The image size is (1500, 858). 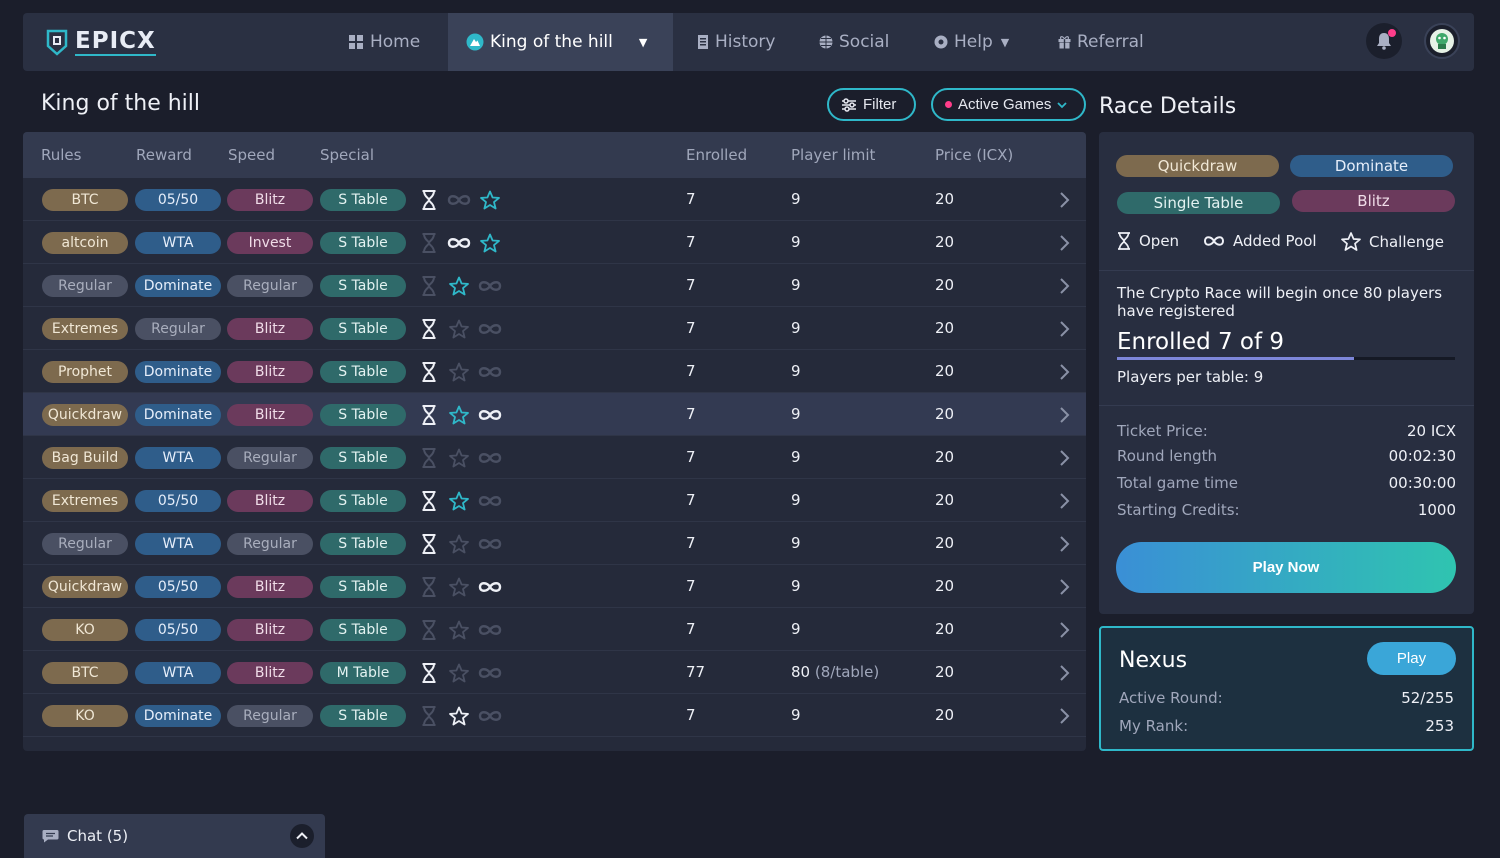 I want to click on reward-badge: Dominate, so click(x=178, y=286).